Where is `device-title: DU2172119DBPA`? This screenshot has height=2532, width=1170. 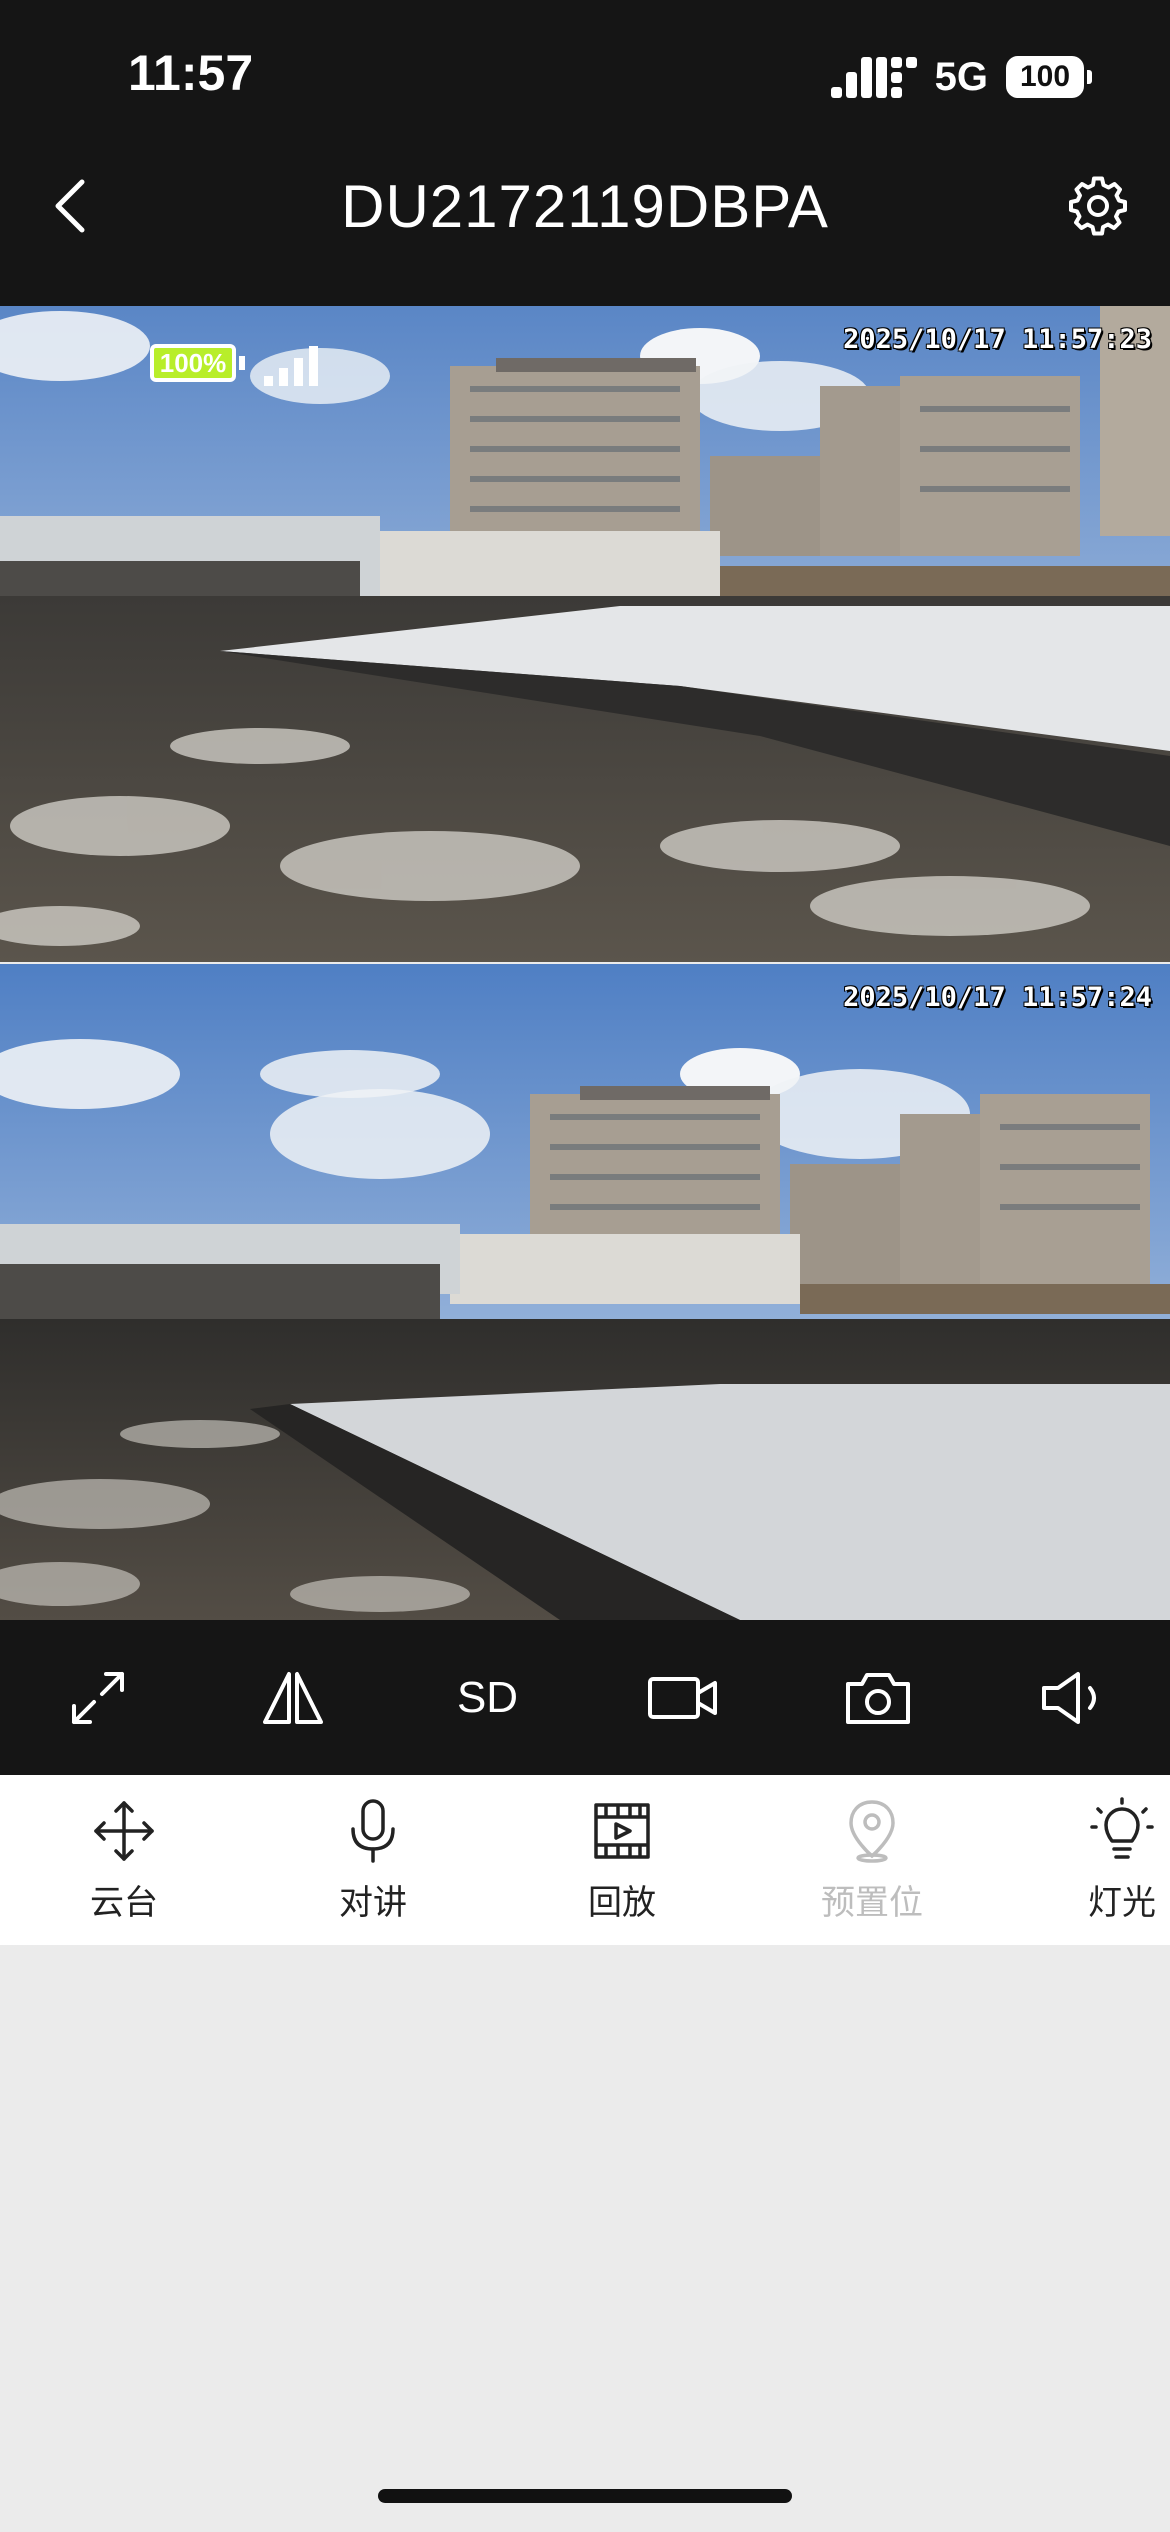 device-title: DU2172119DBPA is located at coordinates (585, 206).